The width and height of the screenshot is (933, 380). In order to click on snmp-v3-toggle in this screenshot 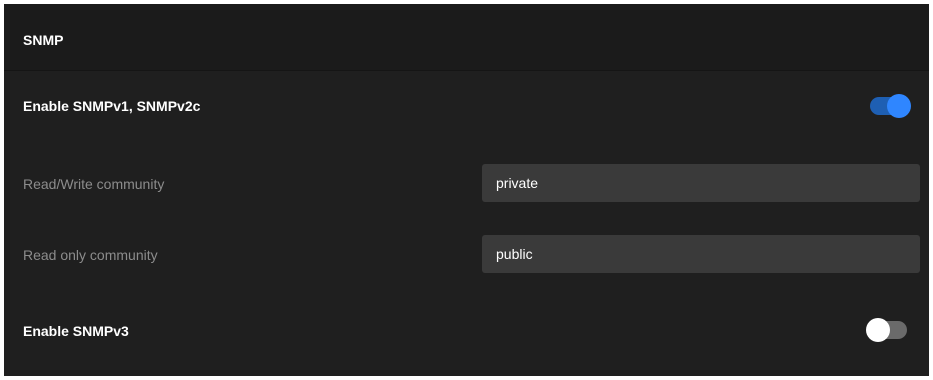, I will do `click(886, 330)`.